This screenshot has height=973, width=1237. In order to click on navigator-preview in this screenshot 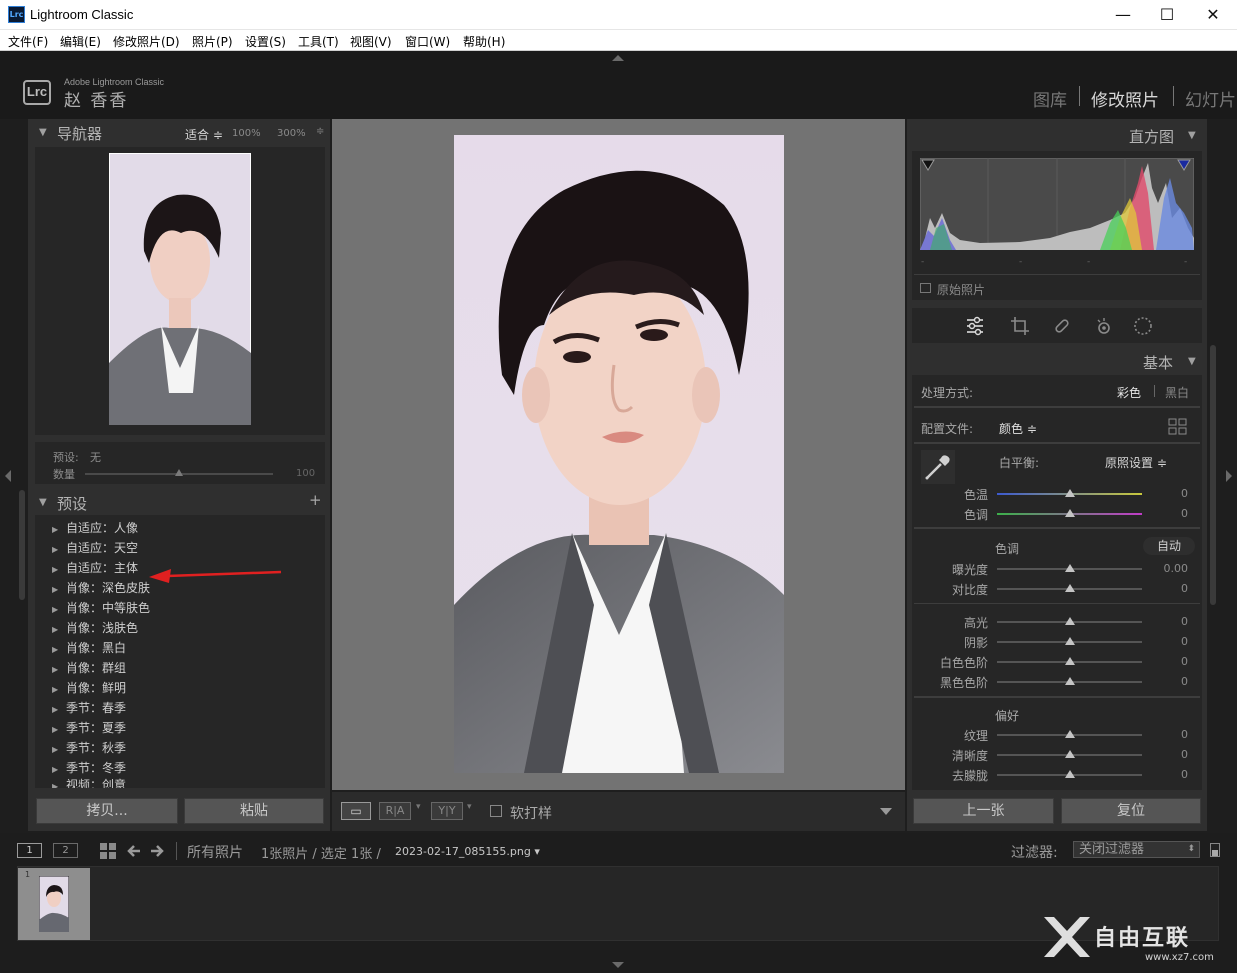, I will do `click(180, 291)`.